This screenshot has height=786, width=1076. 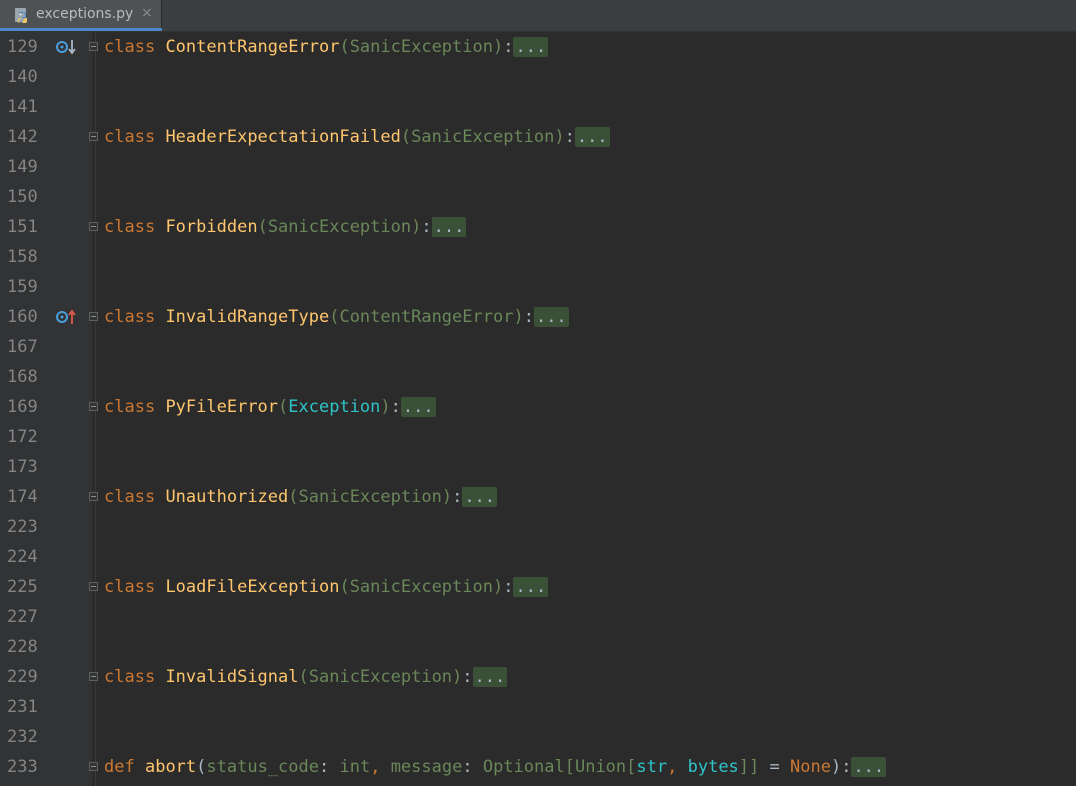 I want to click on class-name: PyFileError, so click(x=222, y=407).